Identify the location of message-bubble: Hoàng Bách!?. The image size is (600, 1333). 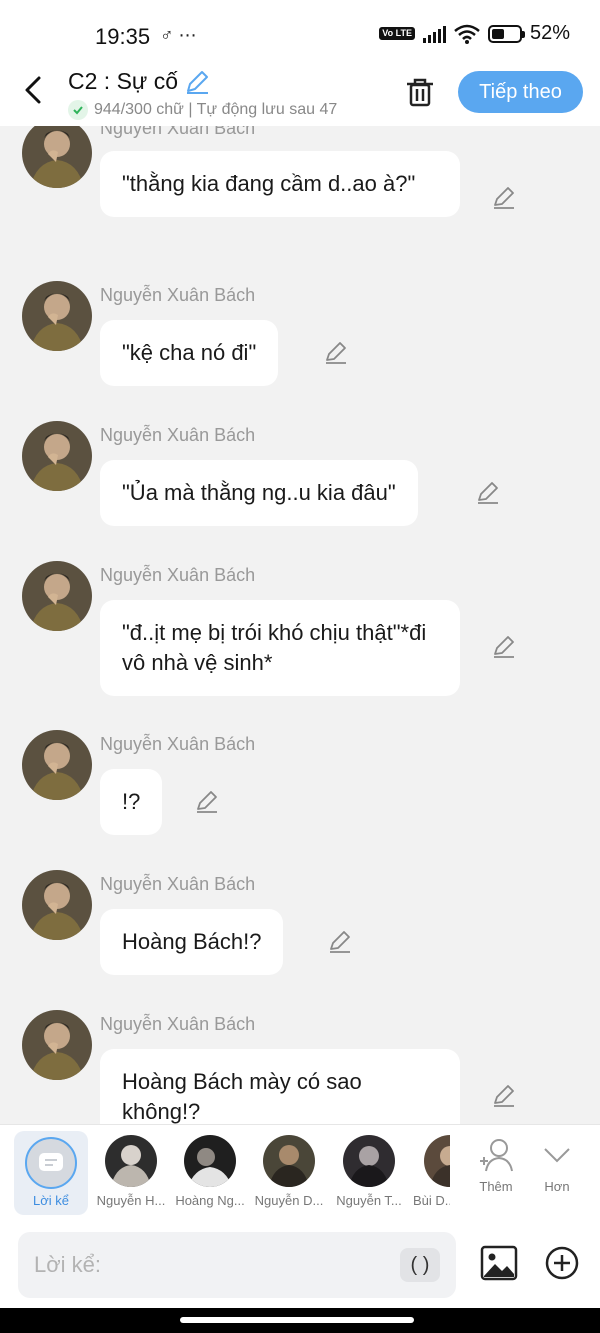
(192, 942).